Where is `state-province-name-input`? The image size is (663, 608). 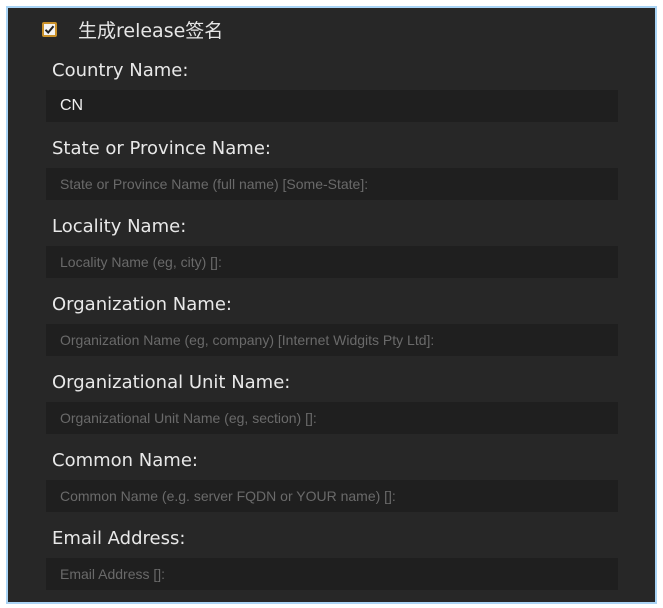 state-province-name-input is located at coordinates (332, 184).